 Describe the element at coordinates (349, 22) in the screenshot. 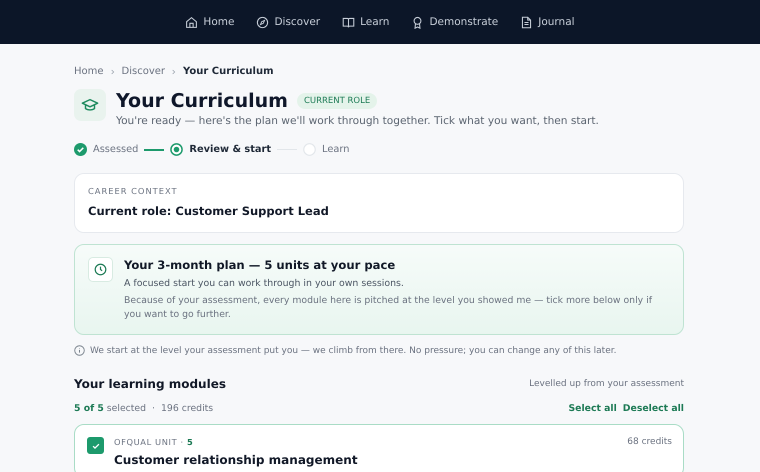

I see `book-icon` at that location.